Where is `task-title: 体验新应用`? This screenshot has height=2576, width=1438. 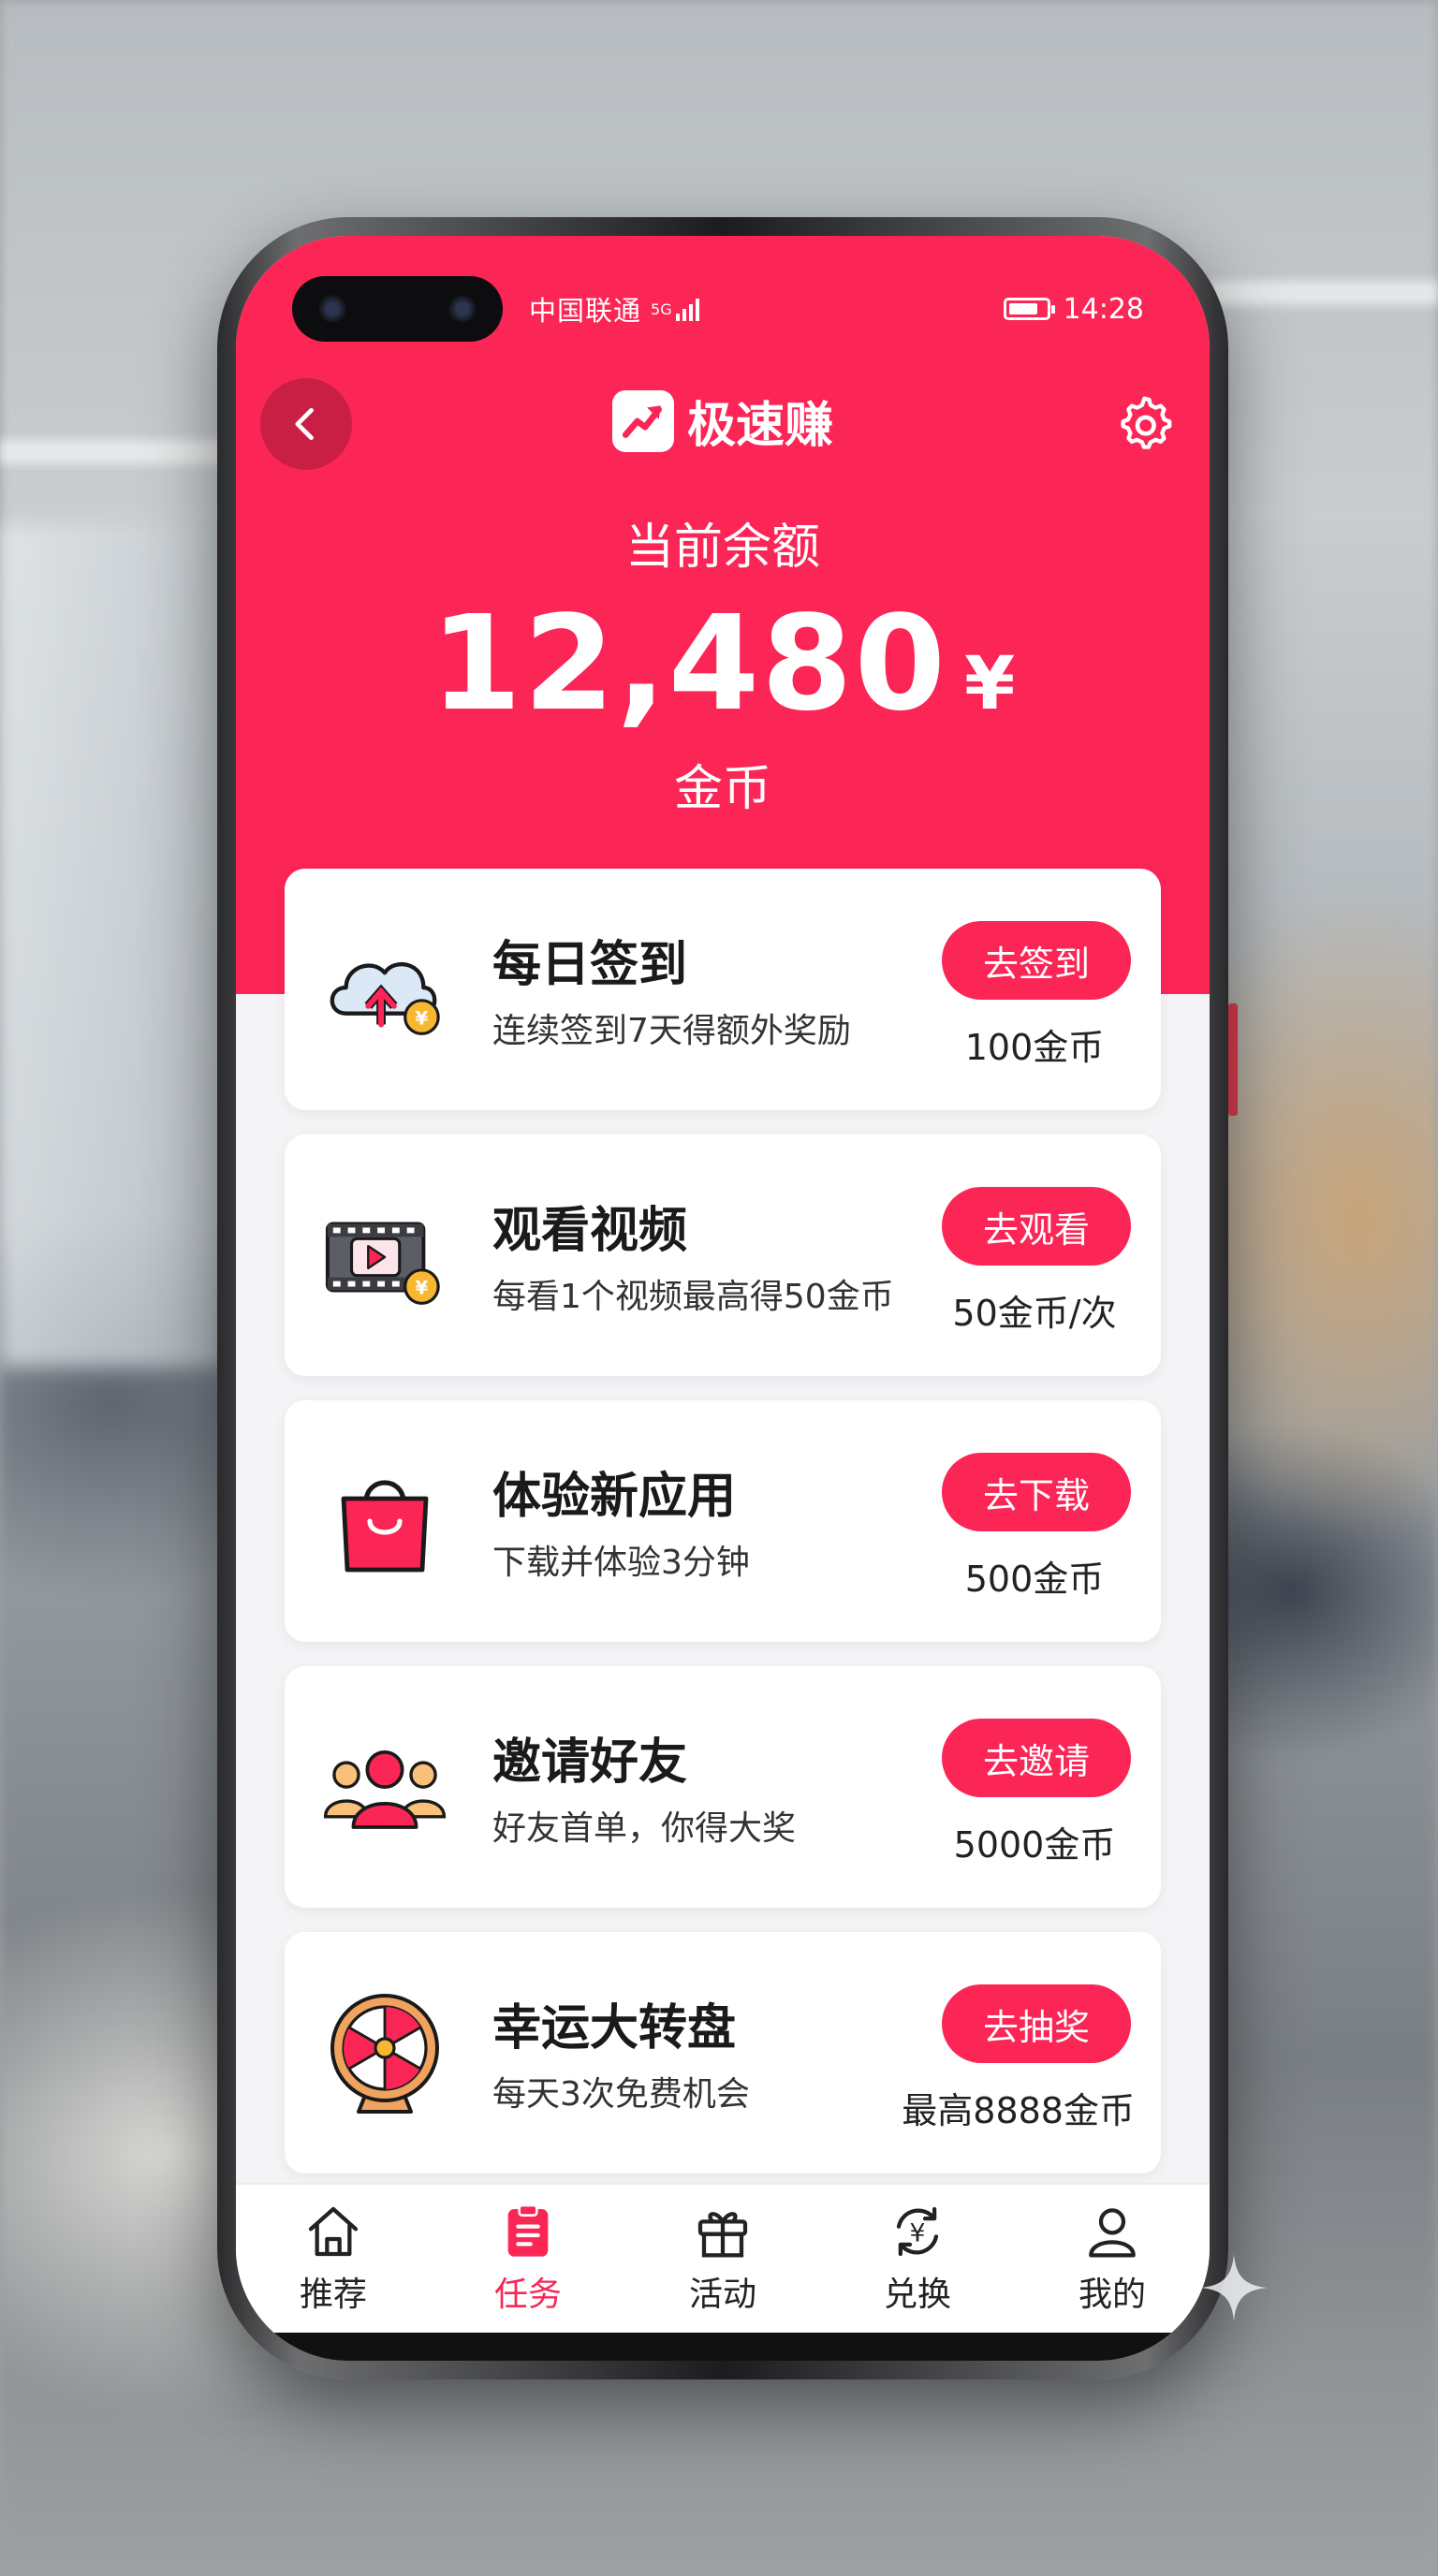
task-title: 体验新应用 is located at coordinates (614, 1497).